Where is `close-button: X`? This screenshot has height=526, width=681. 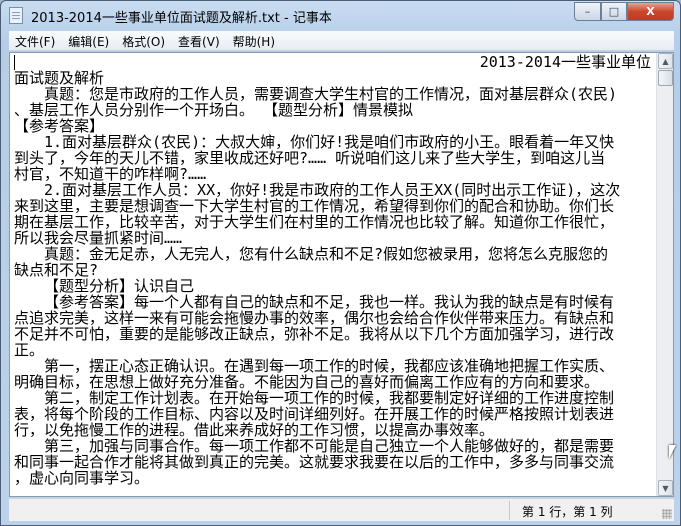
close-button: X is located at coordinates (650, 11).